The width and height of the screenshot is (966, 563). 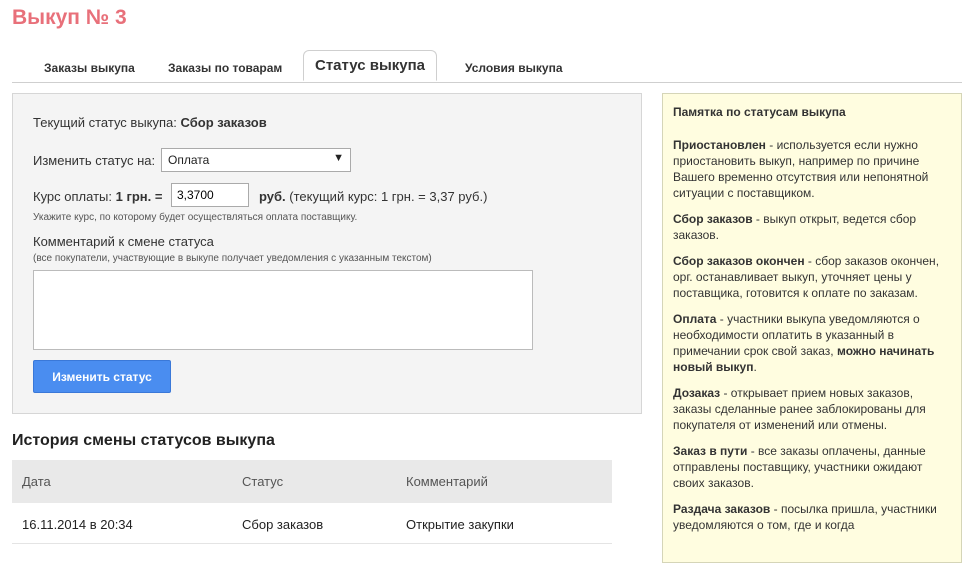 What do you see at coordinates (514, 68) in the screenshot?
I see `tab-conditions: Условия выкупа` at bounding box center [514, 68].